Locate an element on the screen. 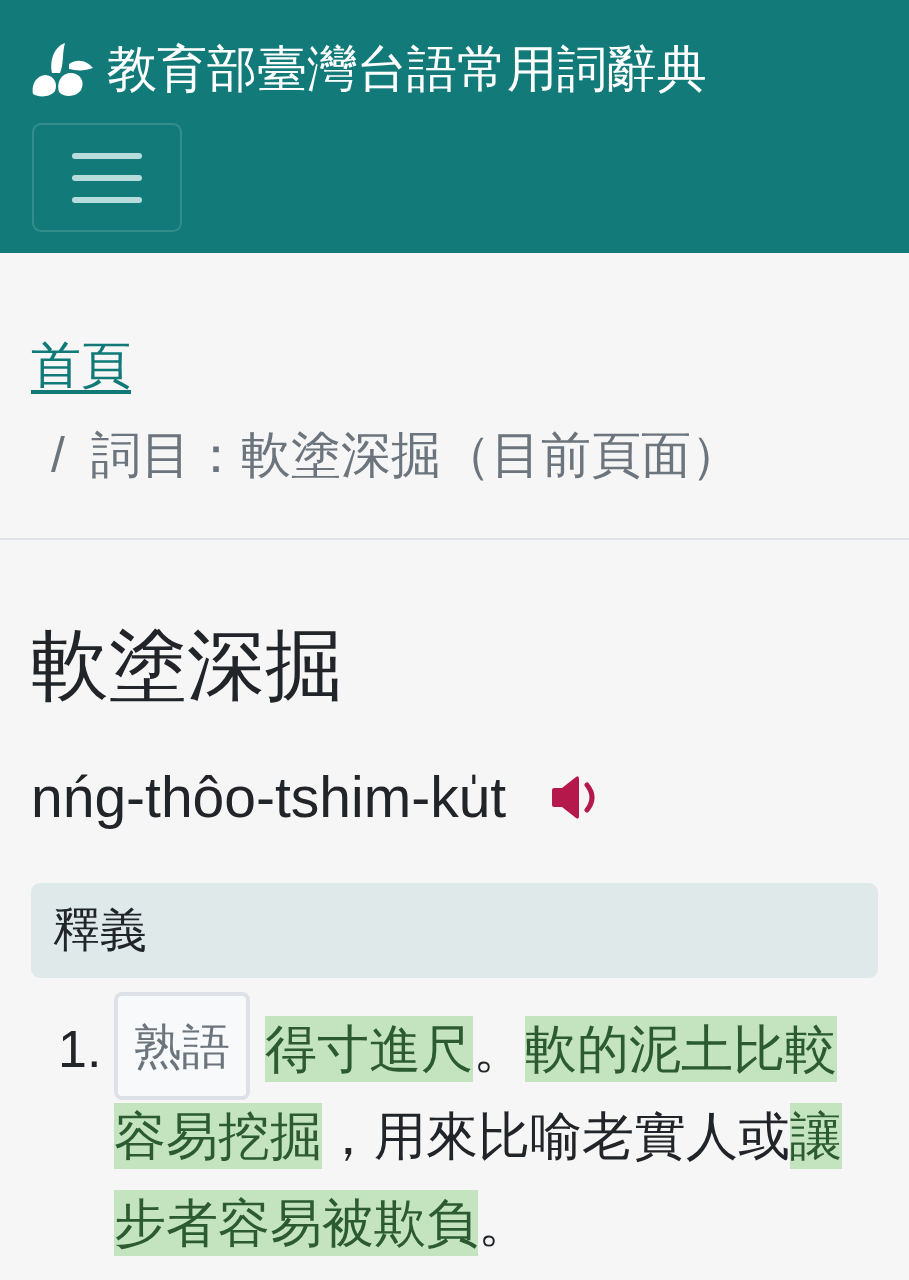  flower-icon is located at coordinates (62, 69).